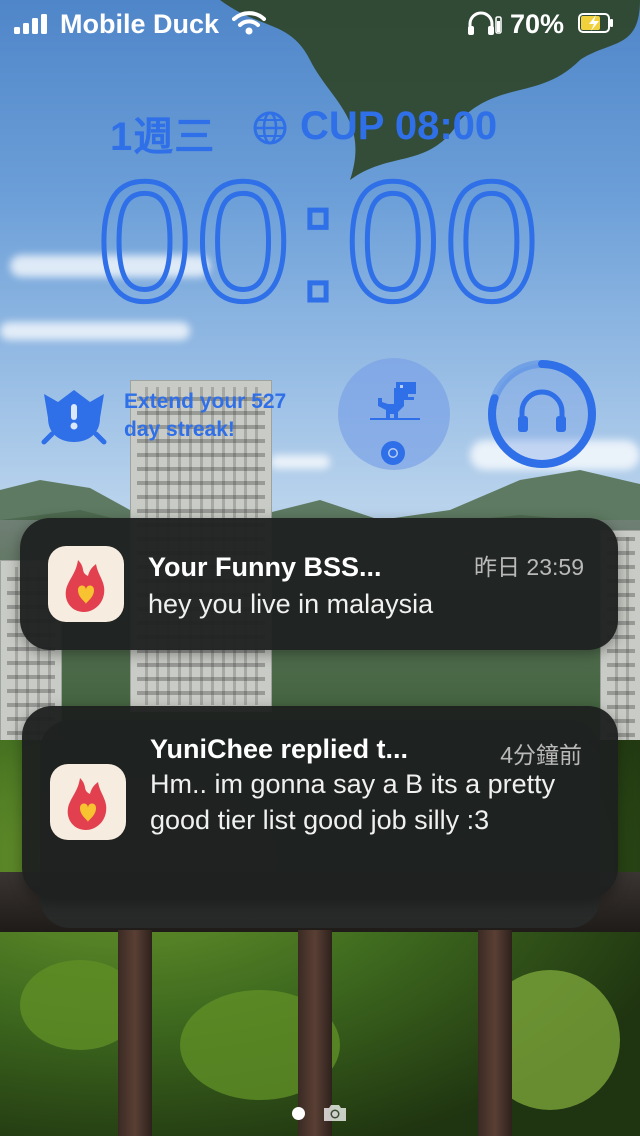  I want to click on globe-icon, so click(270, 128).